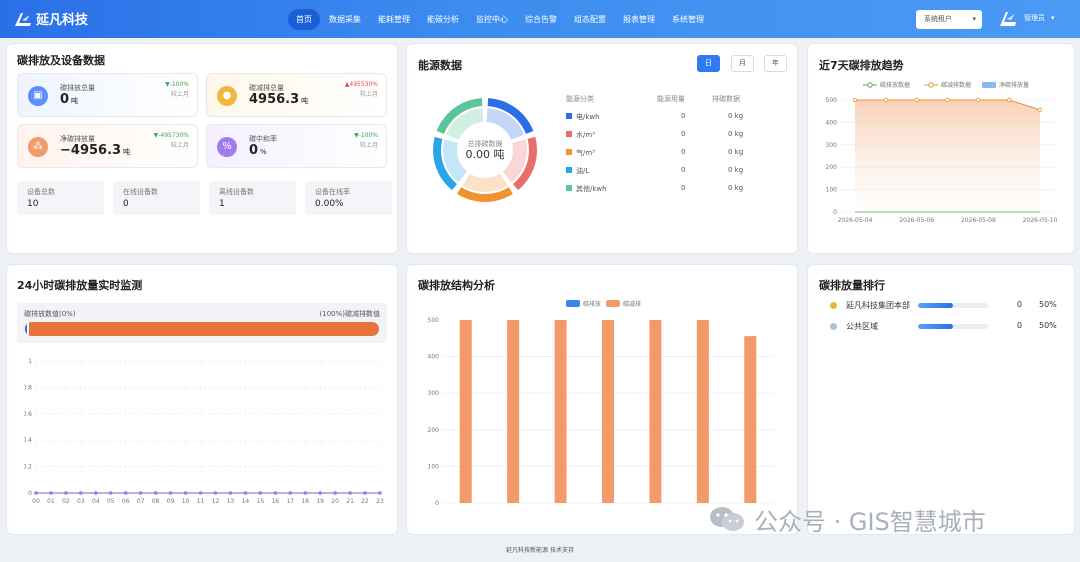 The width and height of the screenshot is (1080, 562). I want to click on rank-row: 延凡科技集团本部 0 50%, so click(945, 306).